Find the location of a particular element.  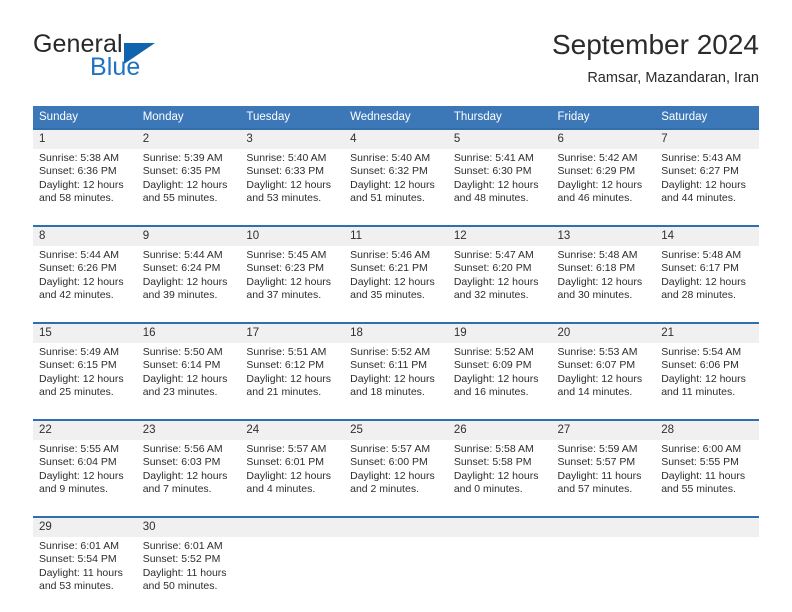

daylight-text-cont: and 42 minutes. is located at coordinates (76, 295).